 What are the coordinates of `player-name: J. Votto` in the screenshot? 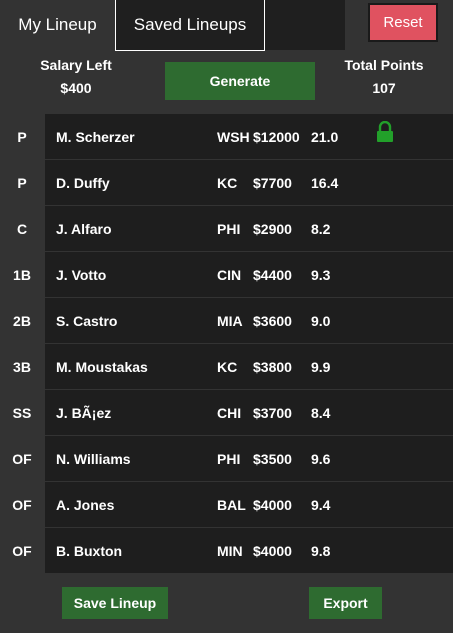 It's located at (81, 274).